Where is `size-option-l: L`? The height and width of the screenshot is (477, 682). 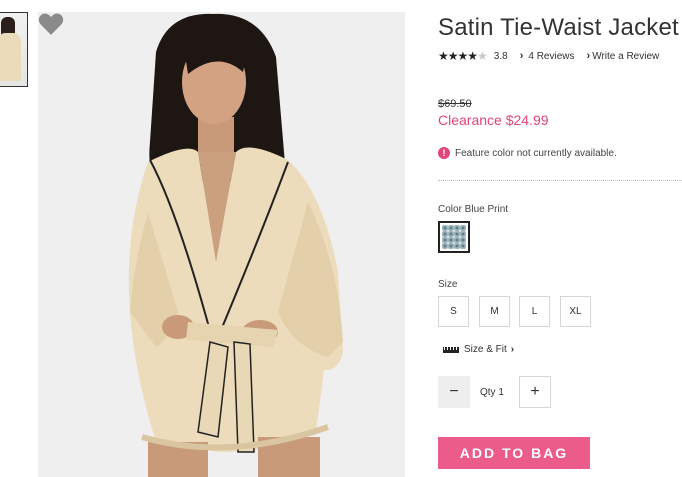 size-option-l: L is located at coordinates (534, 311).